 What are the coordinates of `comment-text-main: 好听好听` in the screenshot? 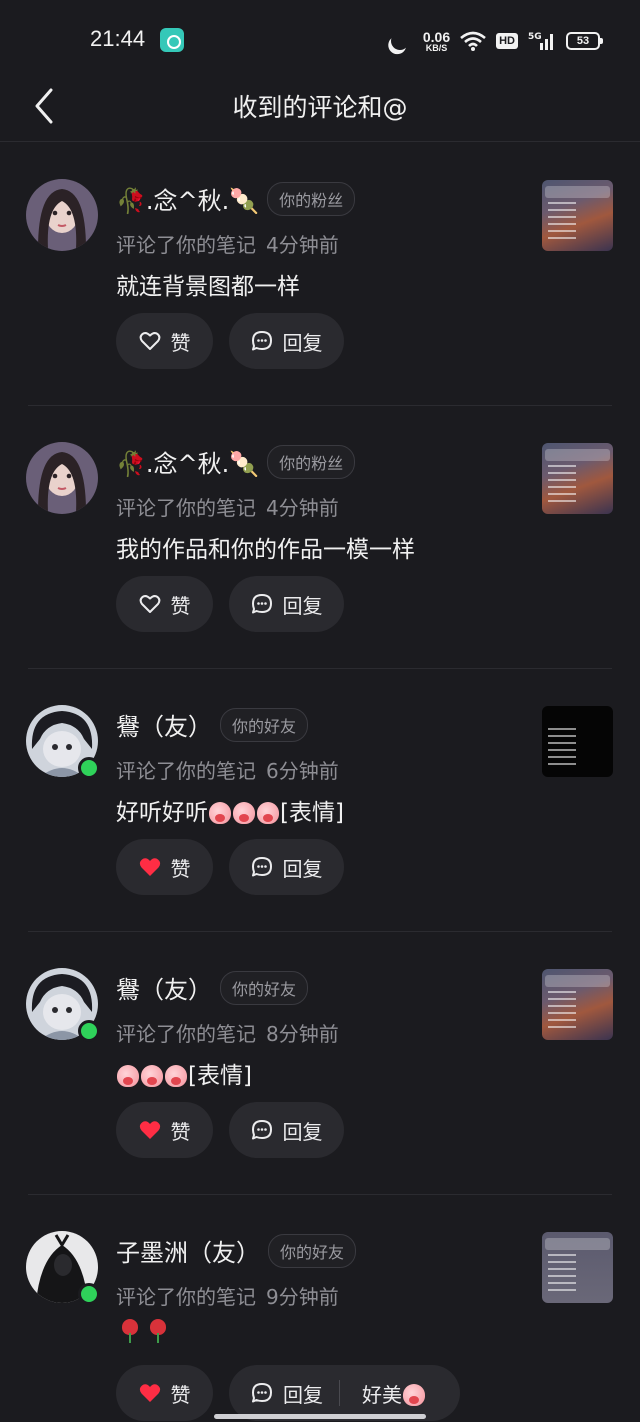 It's located at (162, 813).